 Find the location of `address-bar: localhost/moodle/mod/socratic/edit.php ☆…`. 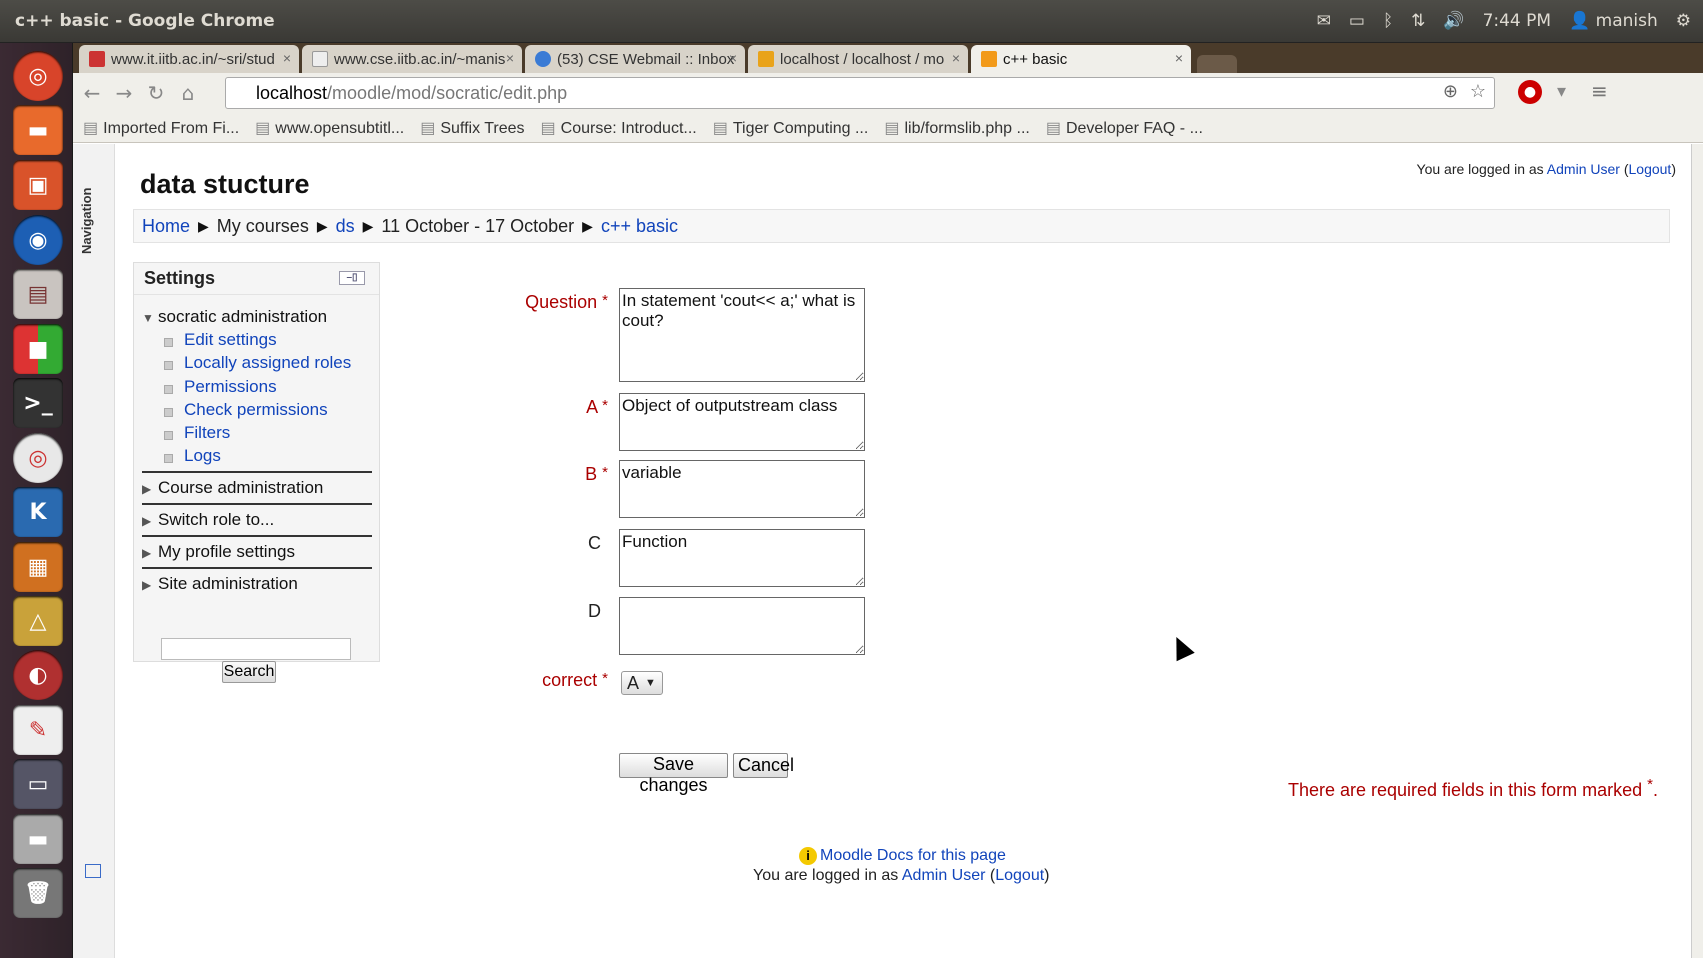

address-bar: localhost/moodle/mod/socratic/edit.php ☆… is located at coordinates (860, 93).